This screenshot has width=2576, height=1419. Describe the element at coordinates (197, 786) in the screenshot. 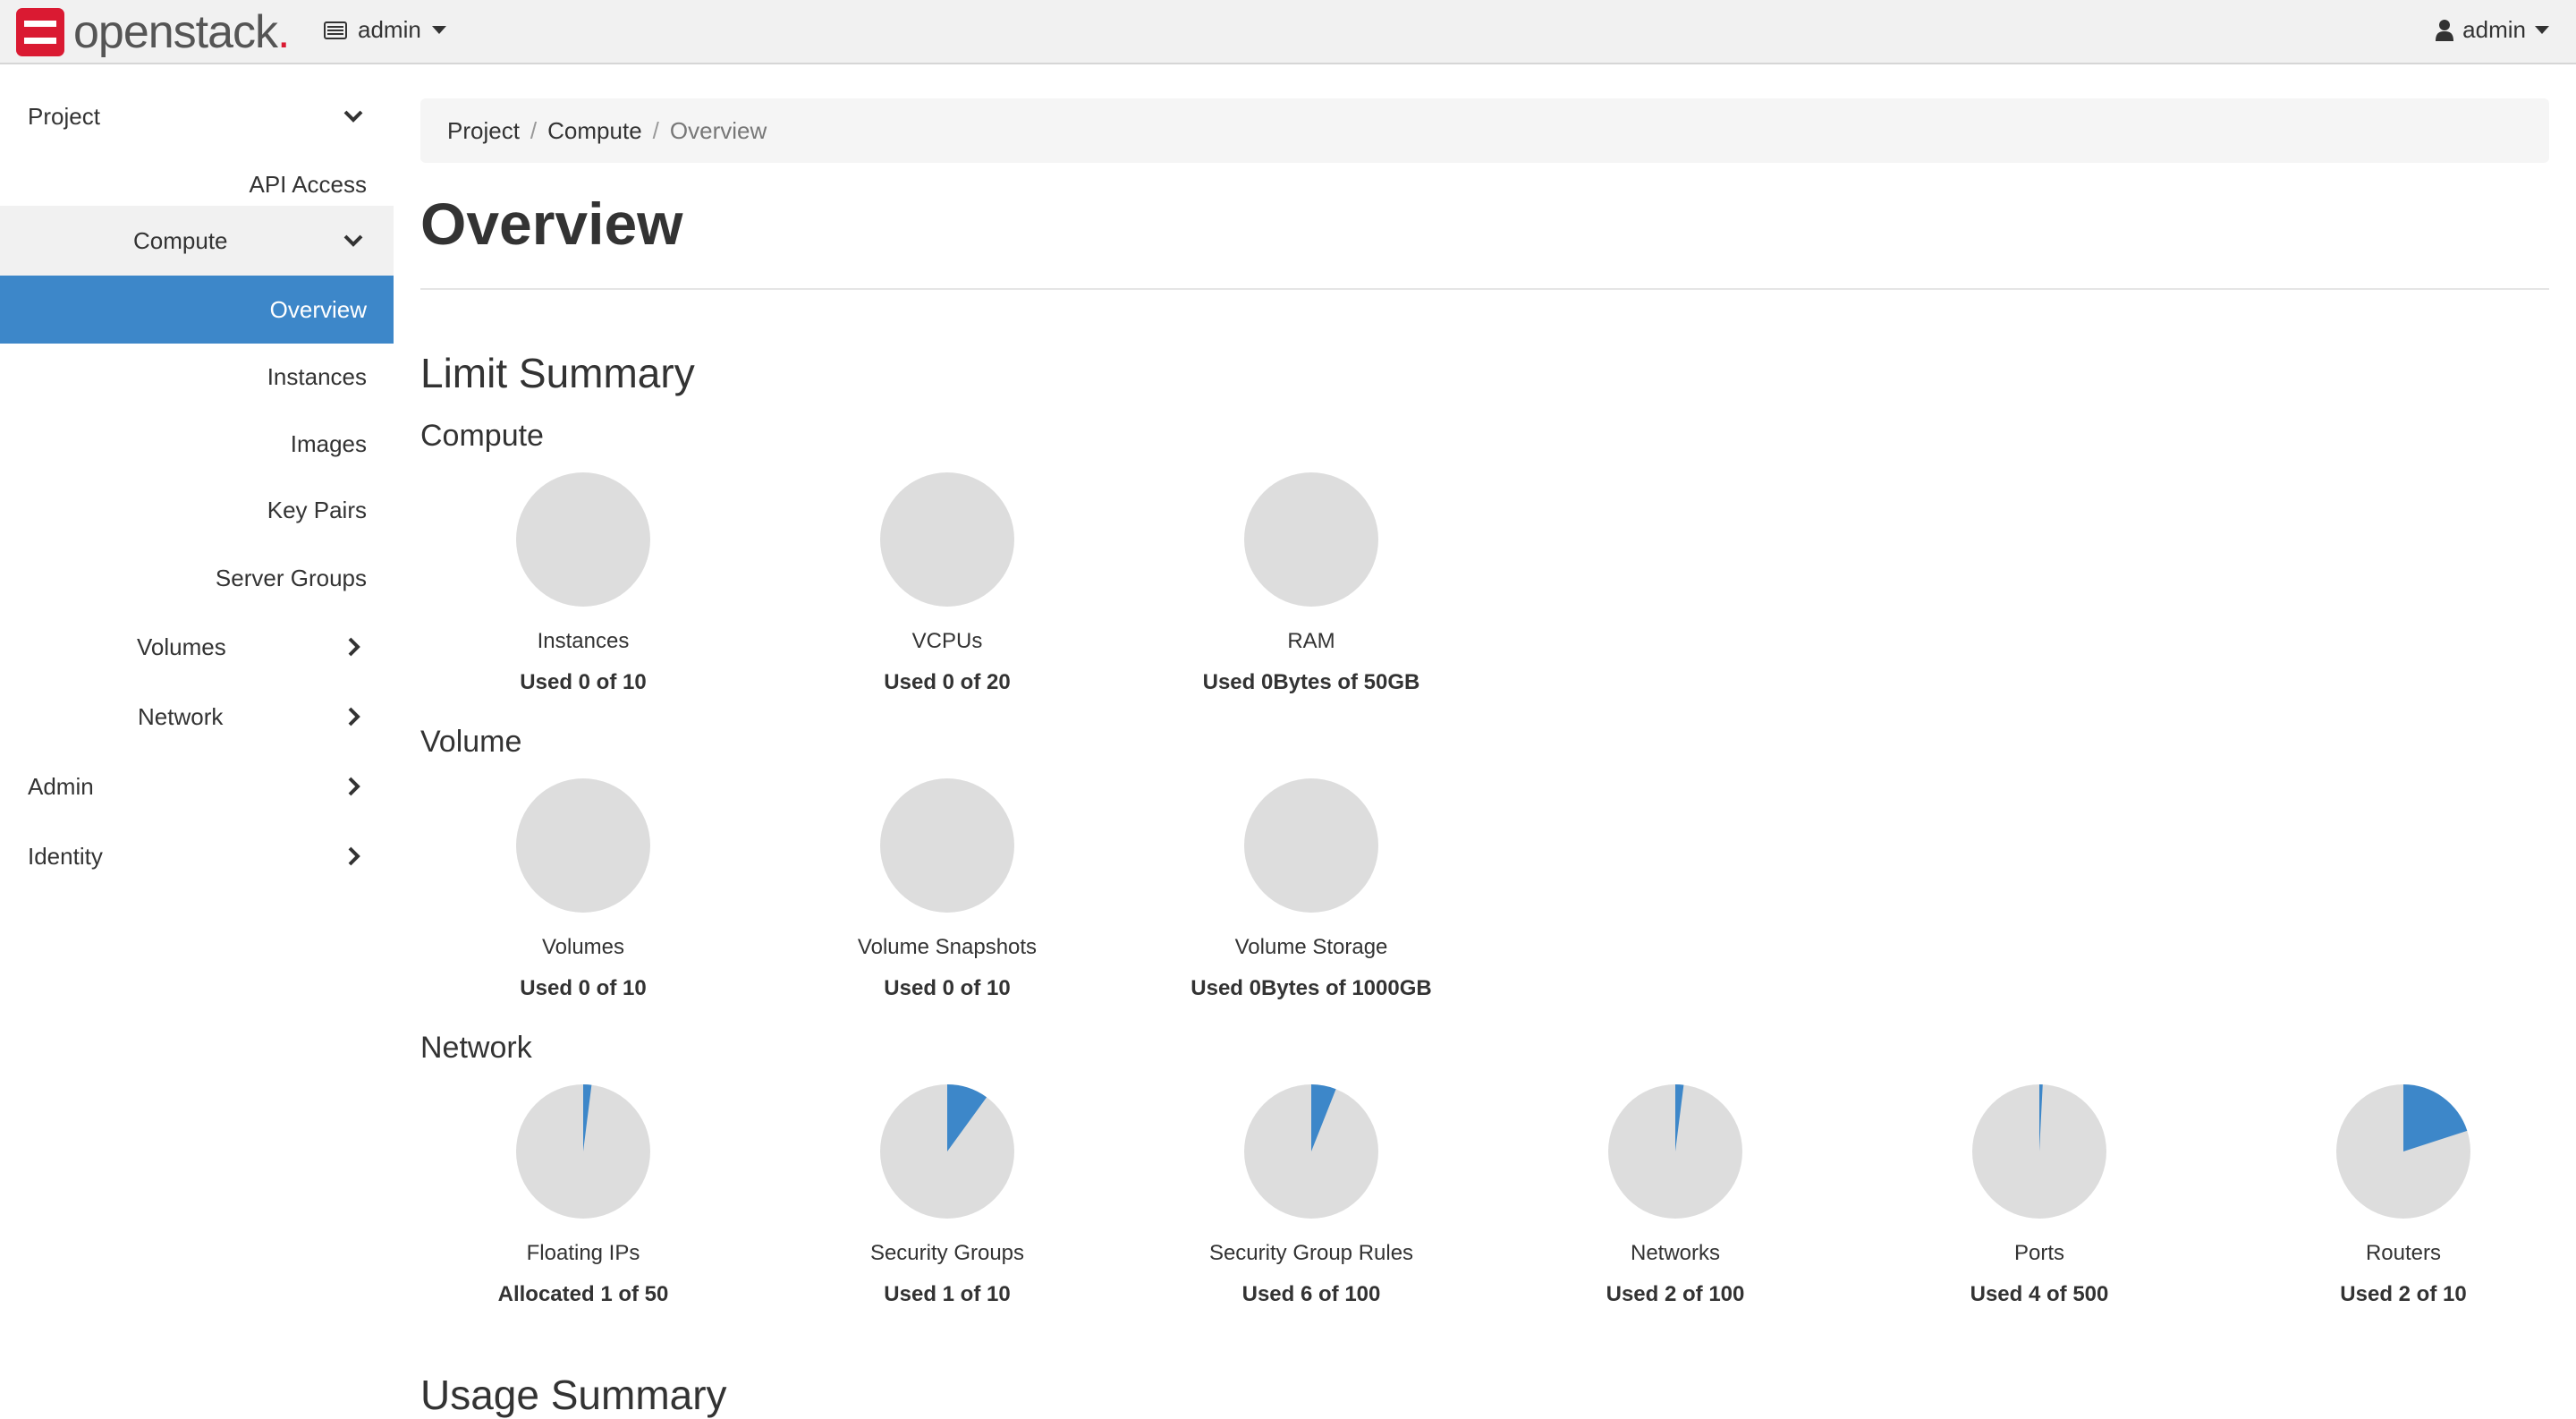

I see `sidebar-item-admin: Admin` at that location.